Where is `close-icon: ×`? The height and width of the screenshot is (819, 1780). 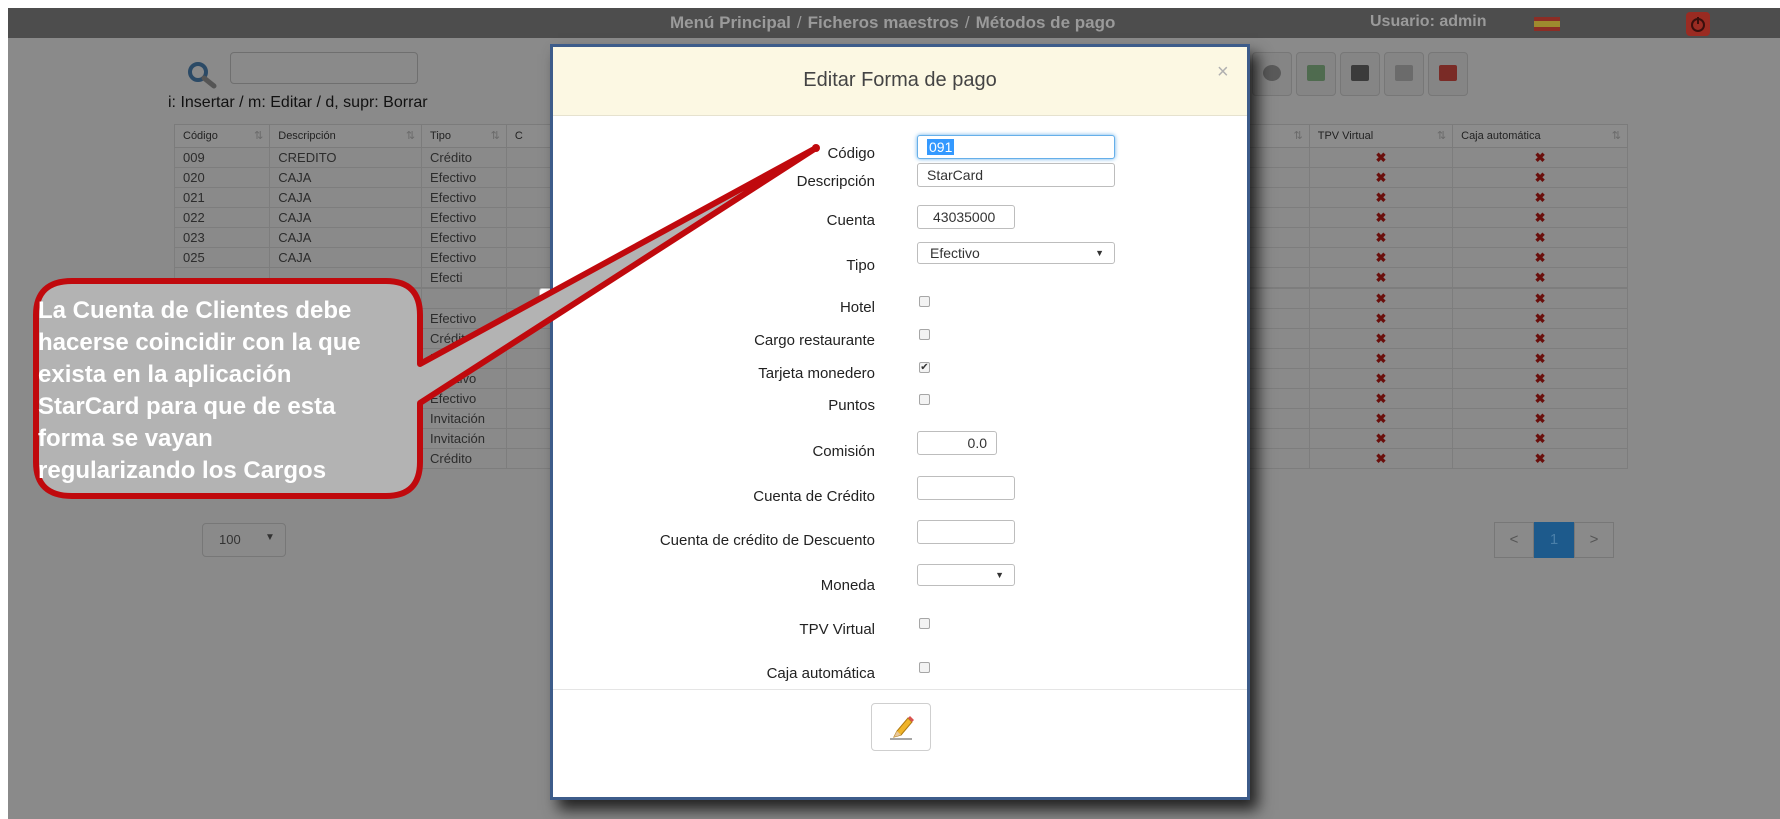 close-icon: × is located at coordinates (1223, 72).